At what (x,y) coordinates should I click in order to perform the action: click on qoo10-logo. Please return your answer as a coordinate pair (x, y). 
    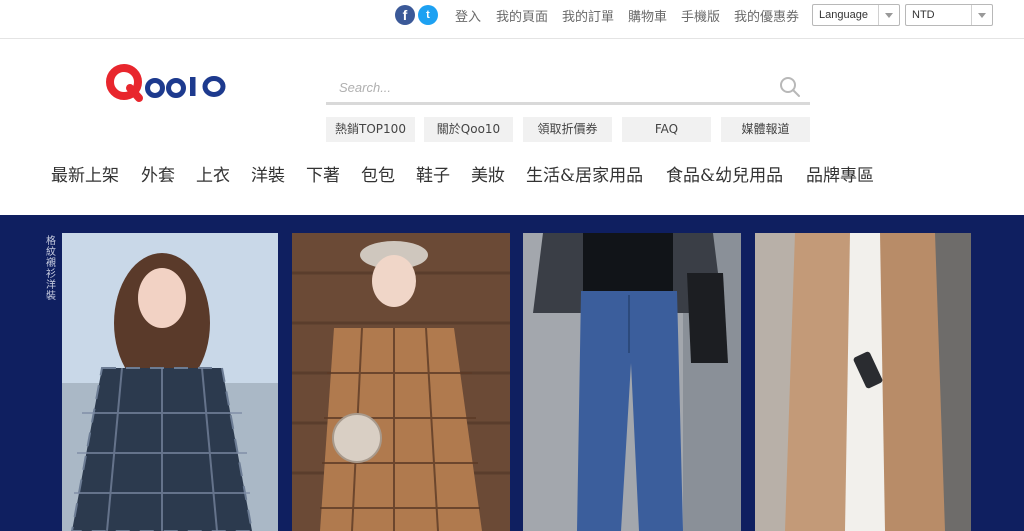
    Looking at the image, I should click on (169, 82).